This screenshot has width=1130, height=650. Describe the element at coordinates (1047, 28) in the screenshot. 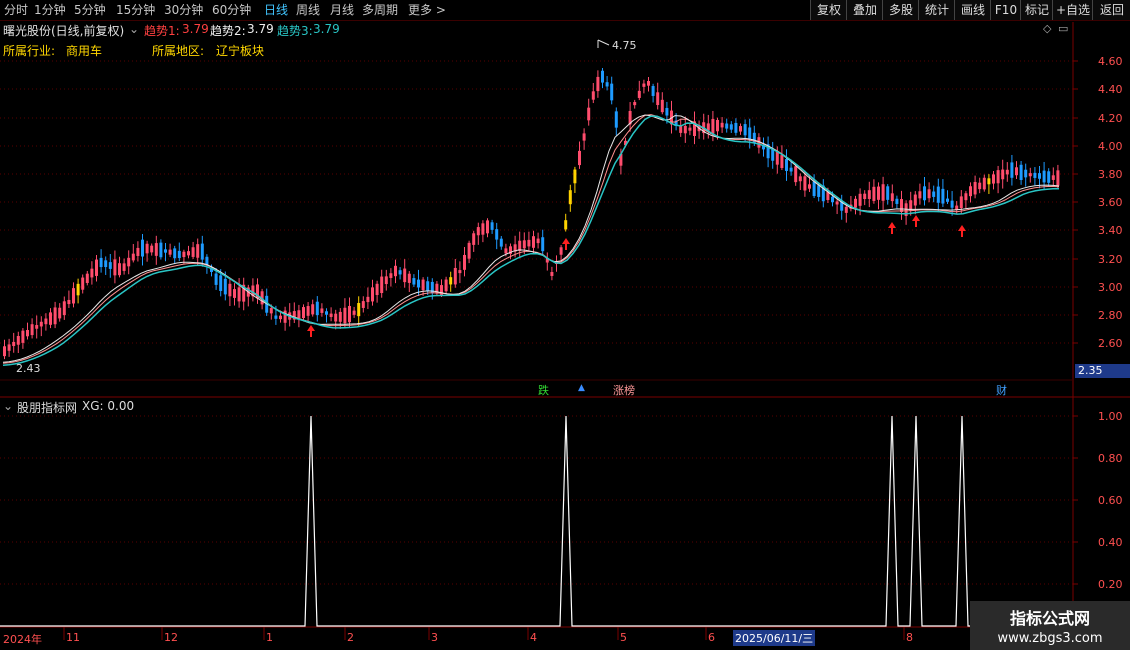

I see `diamond-icon: ◇` at that location.